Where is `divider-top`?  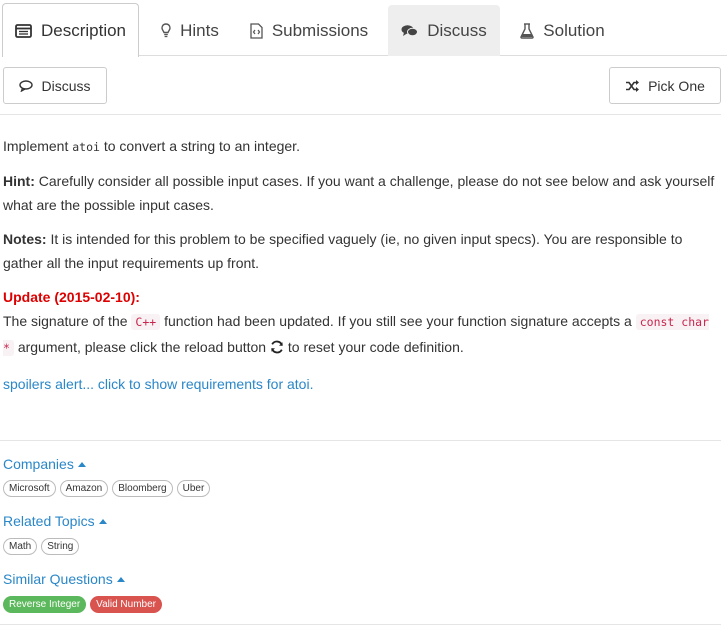 divider-top is located at coordinates (360, 114).